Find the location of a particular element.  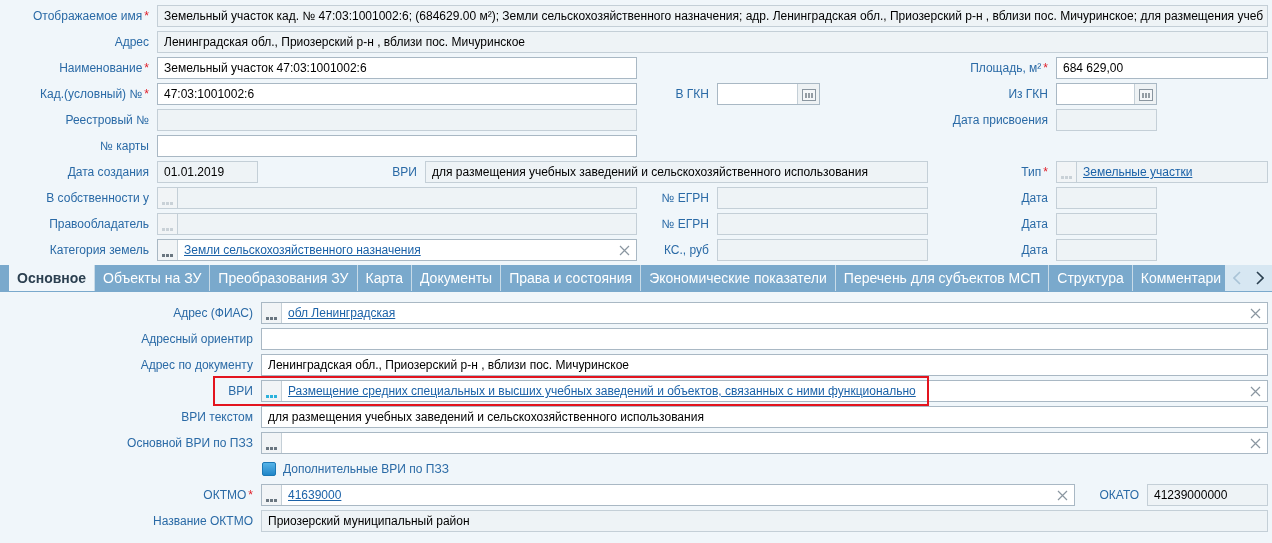

field-label: Основной ВРИ по ПЗЗ is located at coordinates (190, 443).